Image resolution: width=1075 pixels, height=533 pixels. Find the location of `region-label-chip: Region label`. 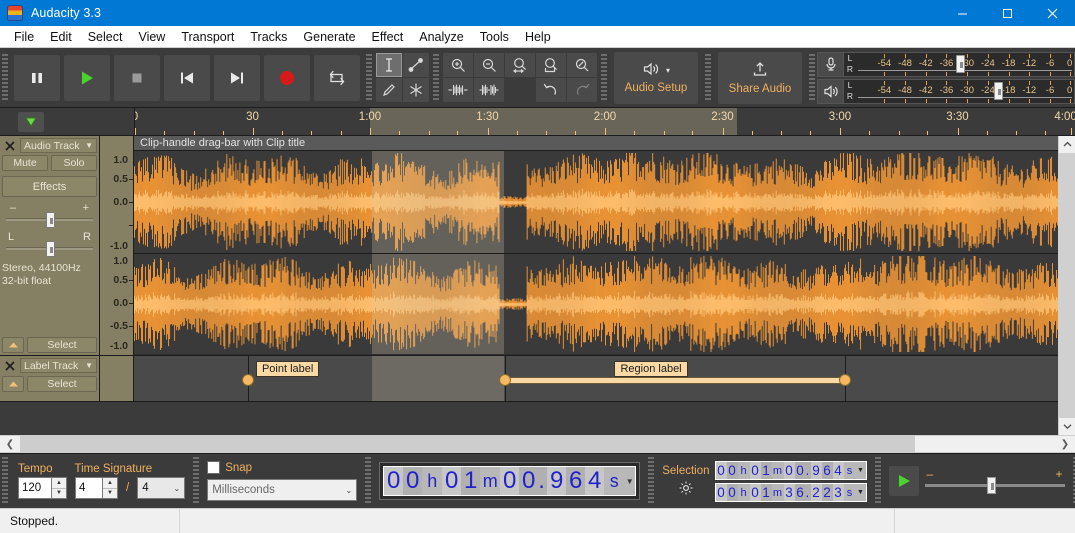

region-label-chip: Region label is located at coordinates (651, 369).